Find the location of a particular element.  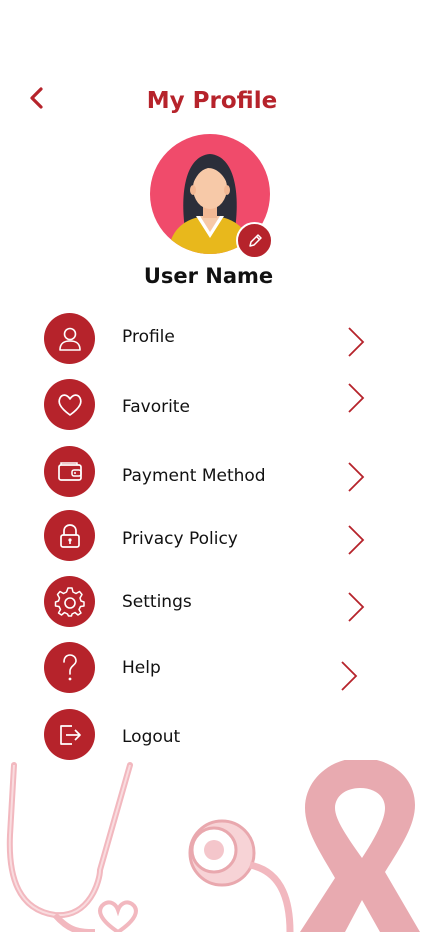

question-icon is located at coordinates (69, 667).